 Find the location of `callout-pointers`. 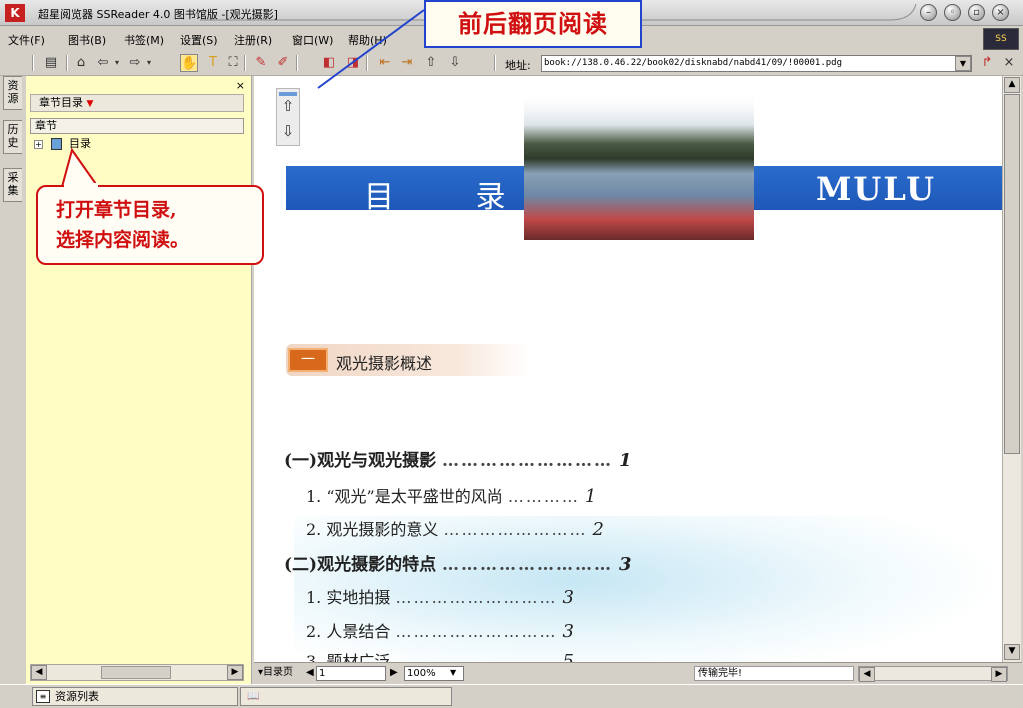

callout-pointers is located at coordinates (243, 98).